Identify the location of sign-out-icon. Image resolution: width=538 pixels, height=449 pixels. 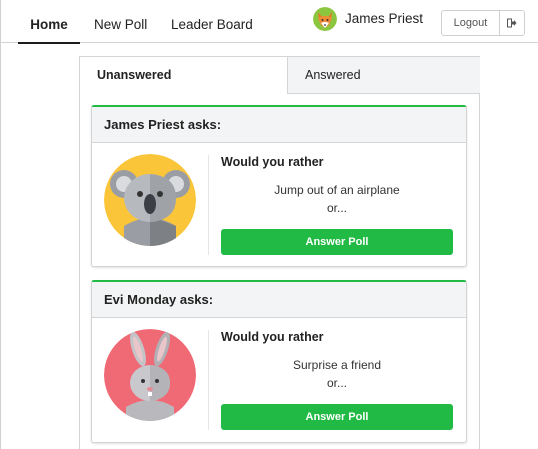
(512, 23).